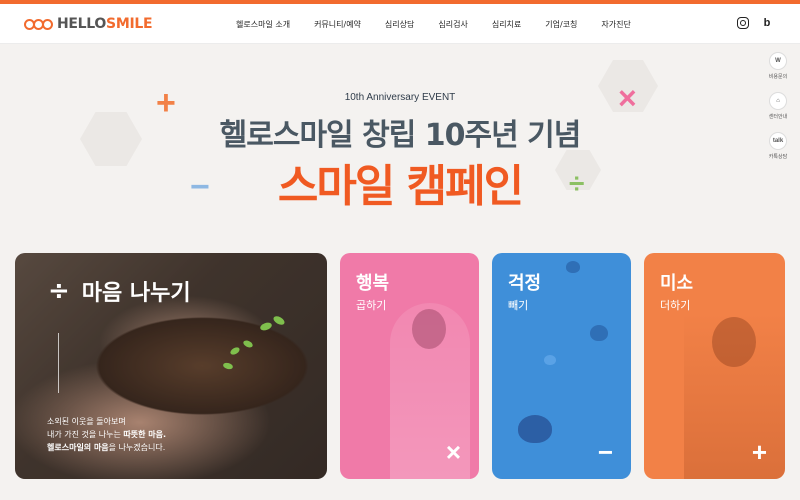 The height and width of the screenshot is (500, 800). I want to click on home-icon: ⌂, so click(778, 101).